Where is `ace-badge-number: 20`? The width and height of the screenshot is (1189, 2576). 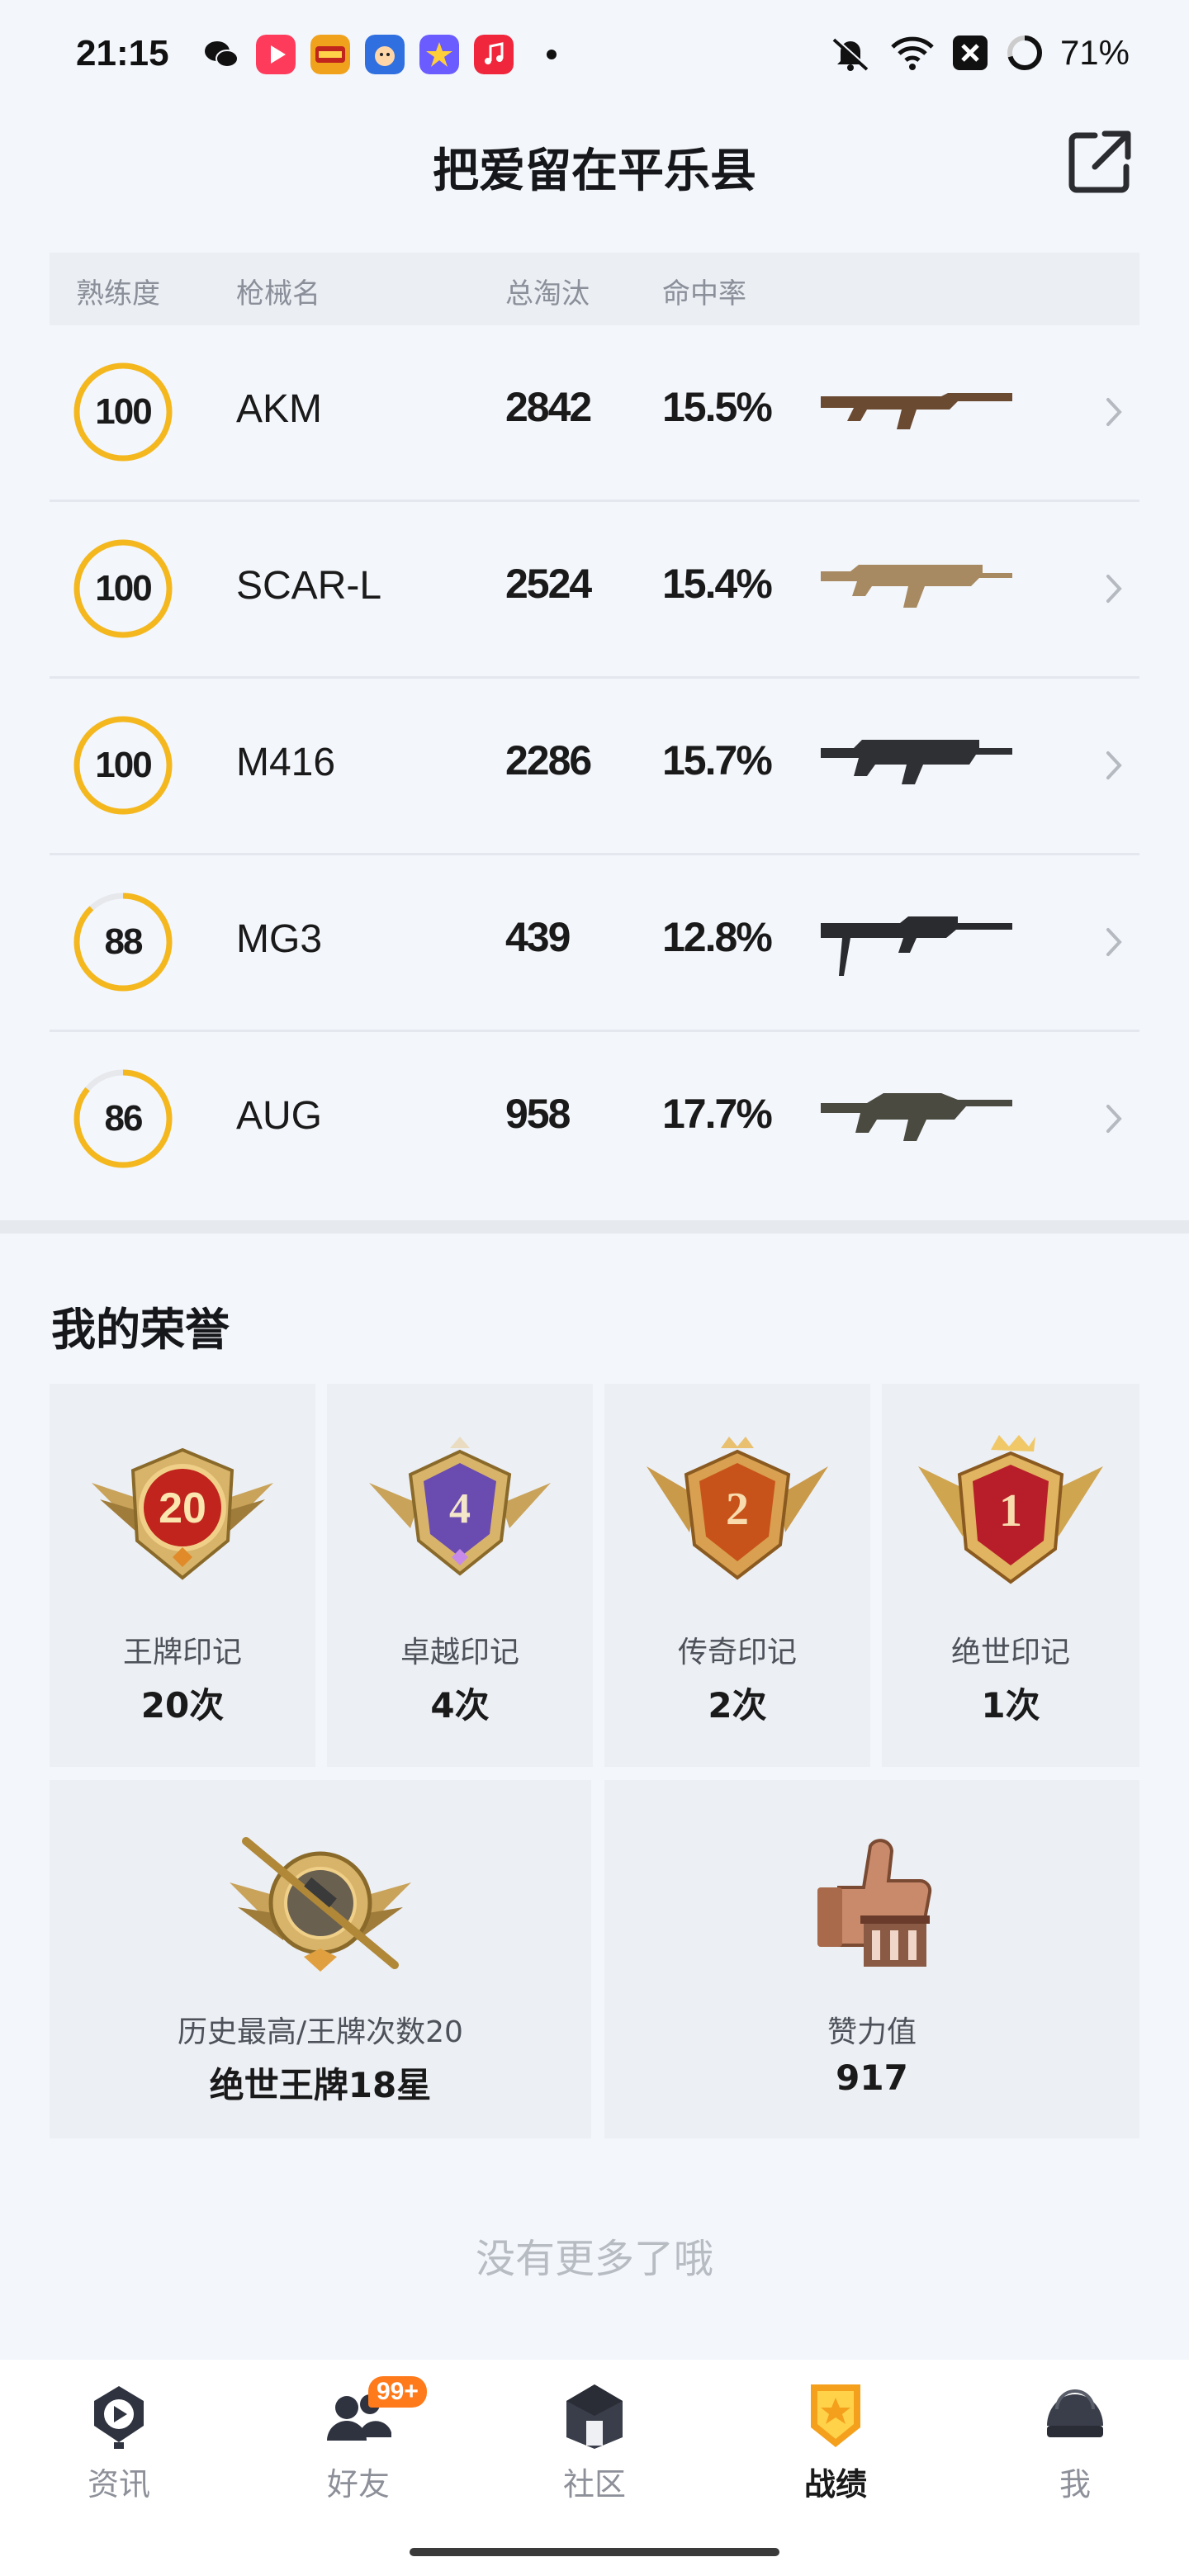
ace-badge-number: 20 is located at coordinates (182, 1508).